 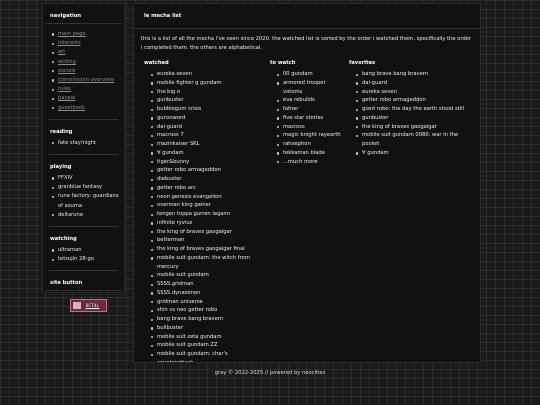 What do you see at coordinates (86, 259) in the screenshot?
I see `watching-item: tetsujin 28-go` at bounding box center [86, 259].